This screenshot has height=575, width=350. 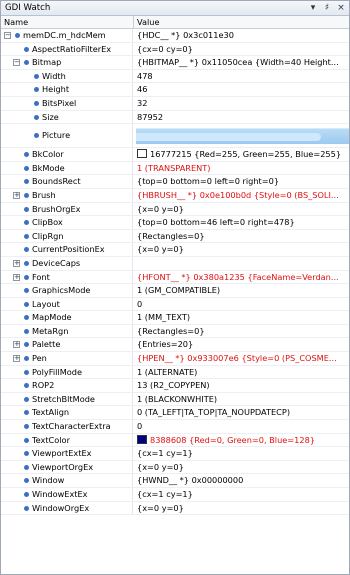 What do you see at coordinates (175, 508) in the screenshot?
I see `watch-row: WindowOrgEx {x=0 y=0}` at bounding box center [175, 508].